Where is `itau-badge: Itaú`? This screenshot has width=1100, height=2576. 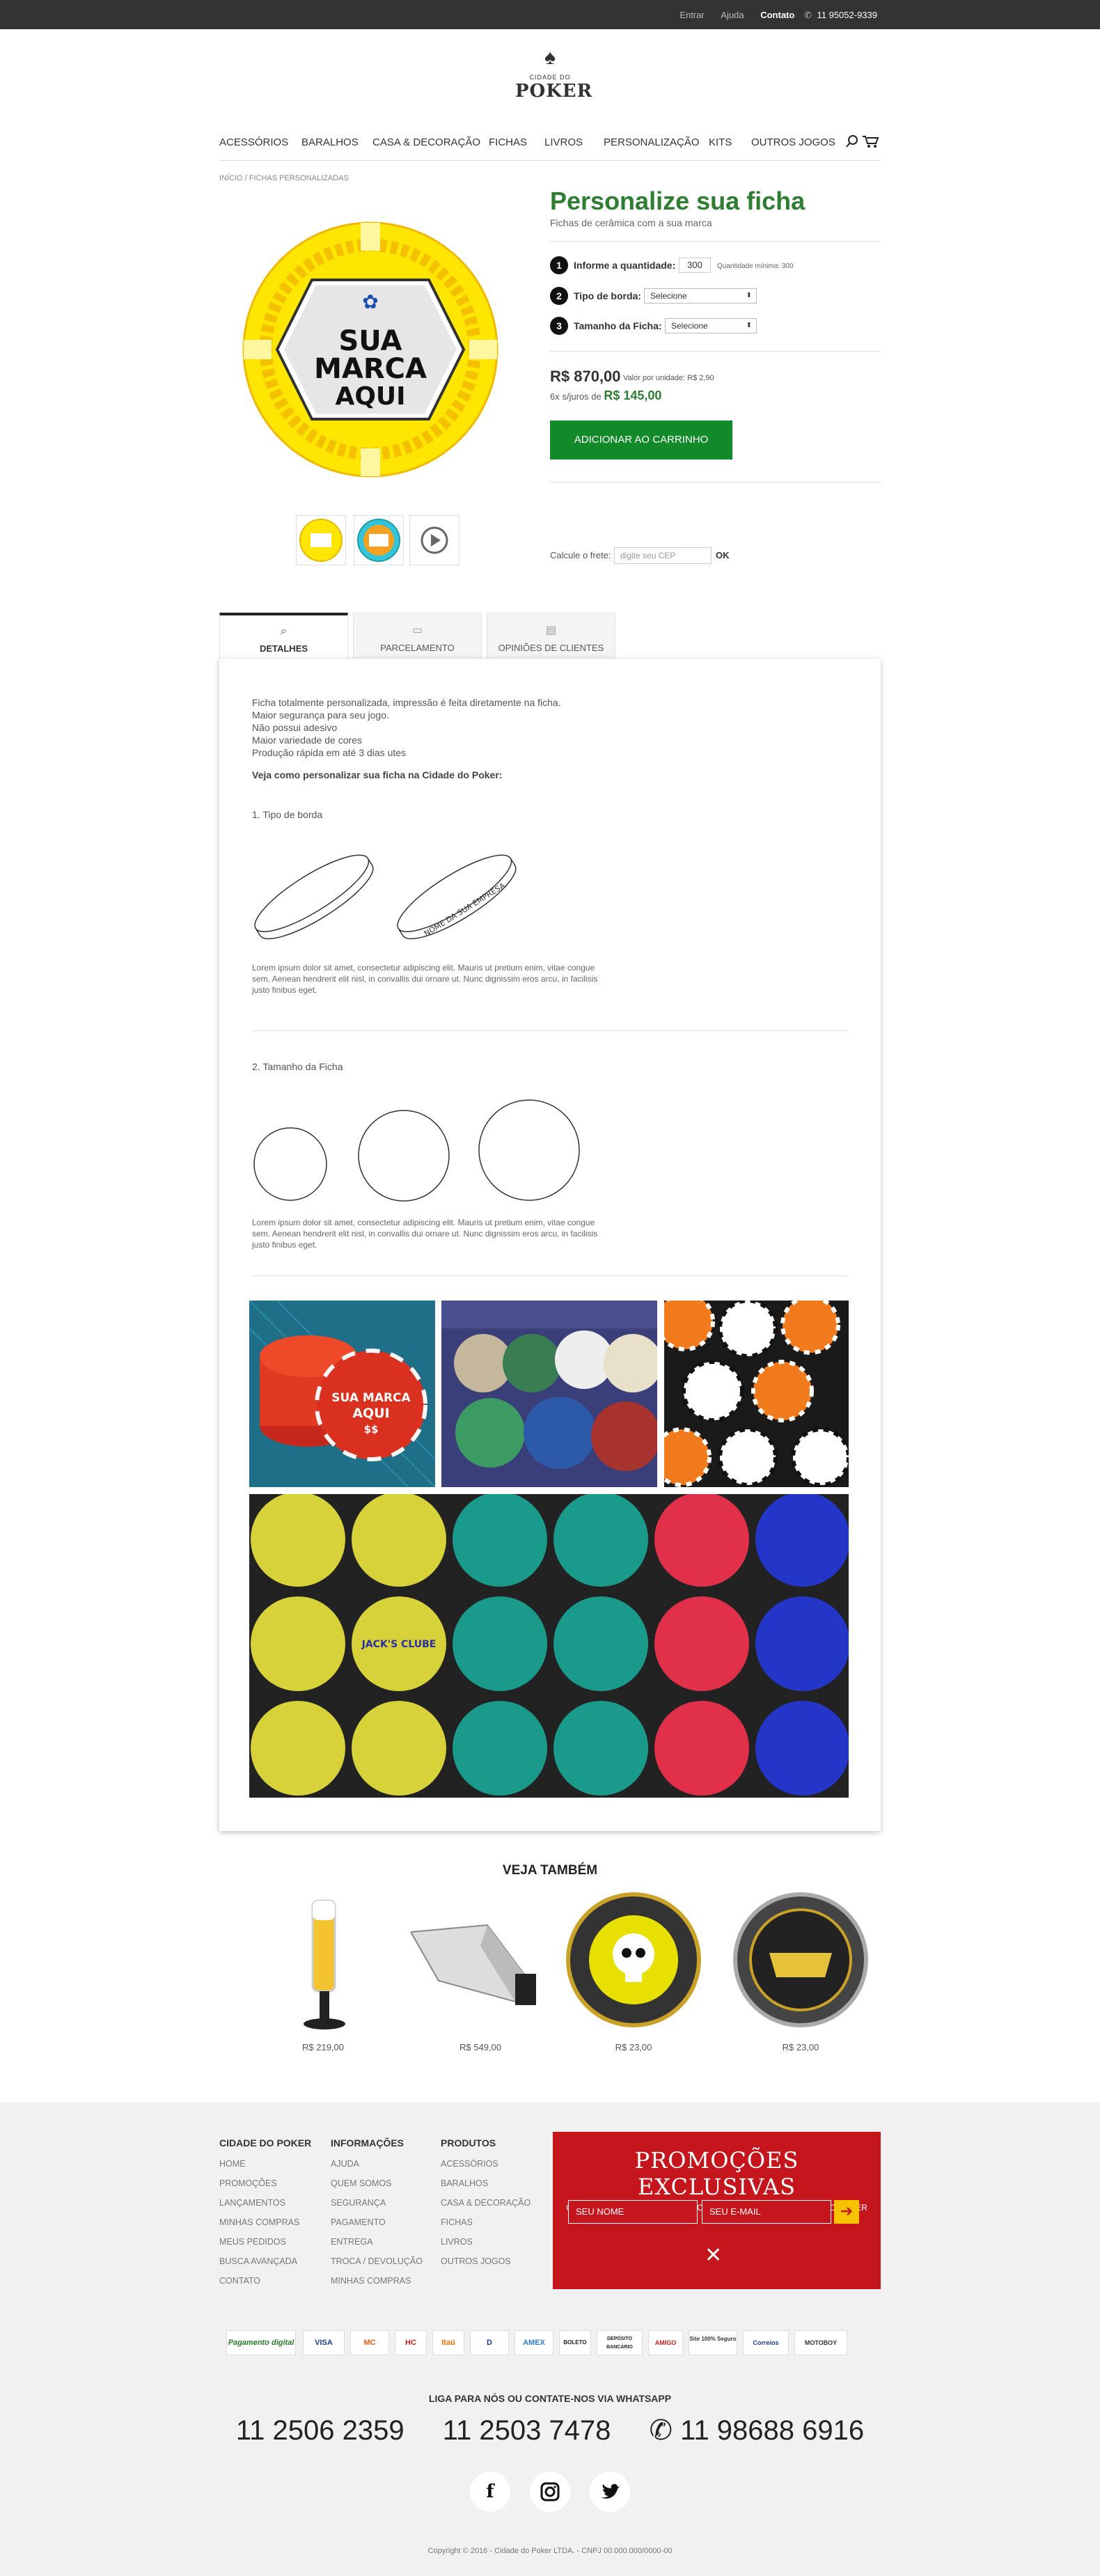
itau-badge: Itaú is located at coordinates (448, 2342).